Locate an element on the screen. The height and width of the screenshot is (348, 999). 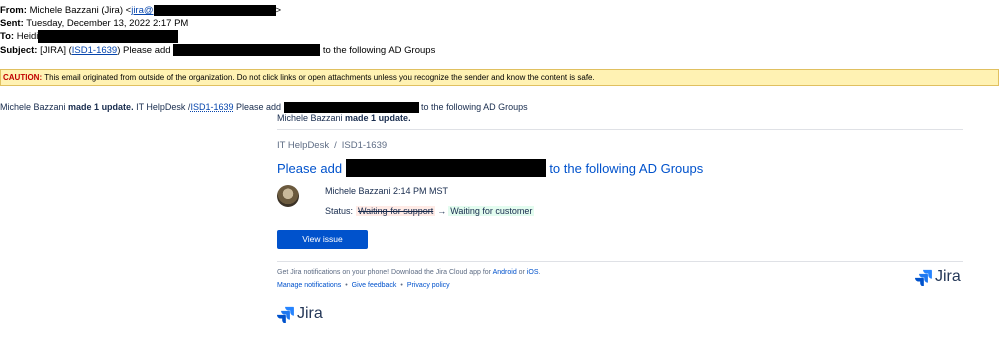
issue-title-end: to the following AD Groups is located at coordinates (626, 168).